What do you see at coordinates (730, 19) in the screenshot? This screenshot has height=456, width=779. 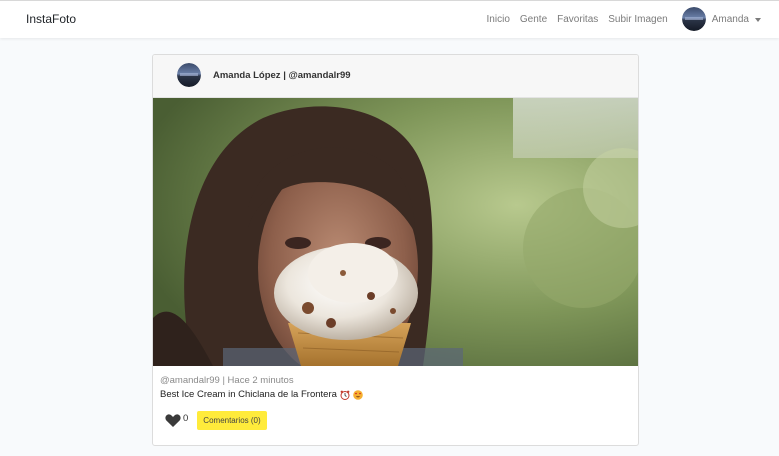 I see `user-name: Amanda` at bounding box center [730, 19].